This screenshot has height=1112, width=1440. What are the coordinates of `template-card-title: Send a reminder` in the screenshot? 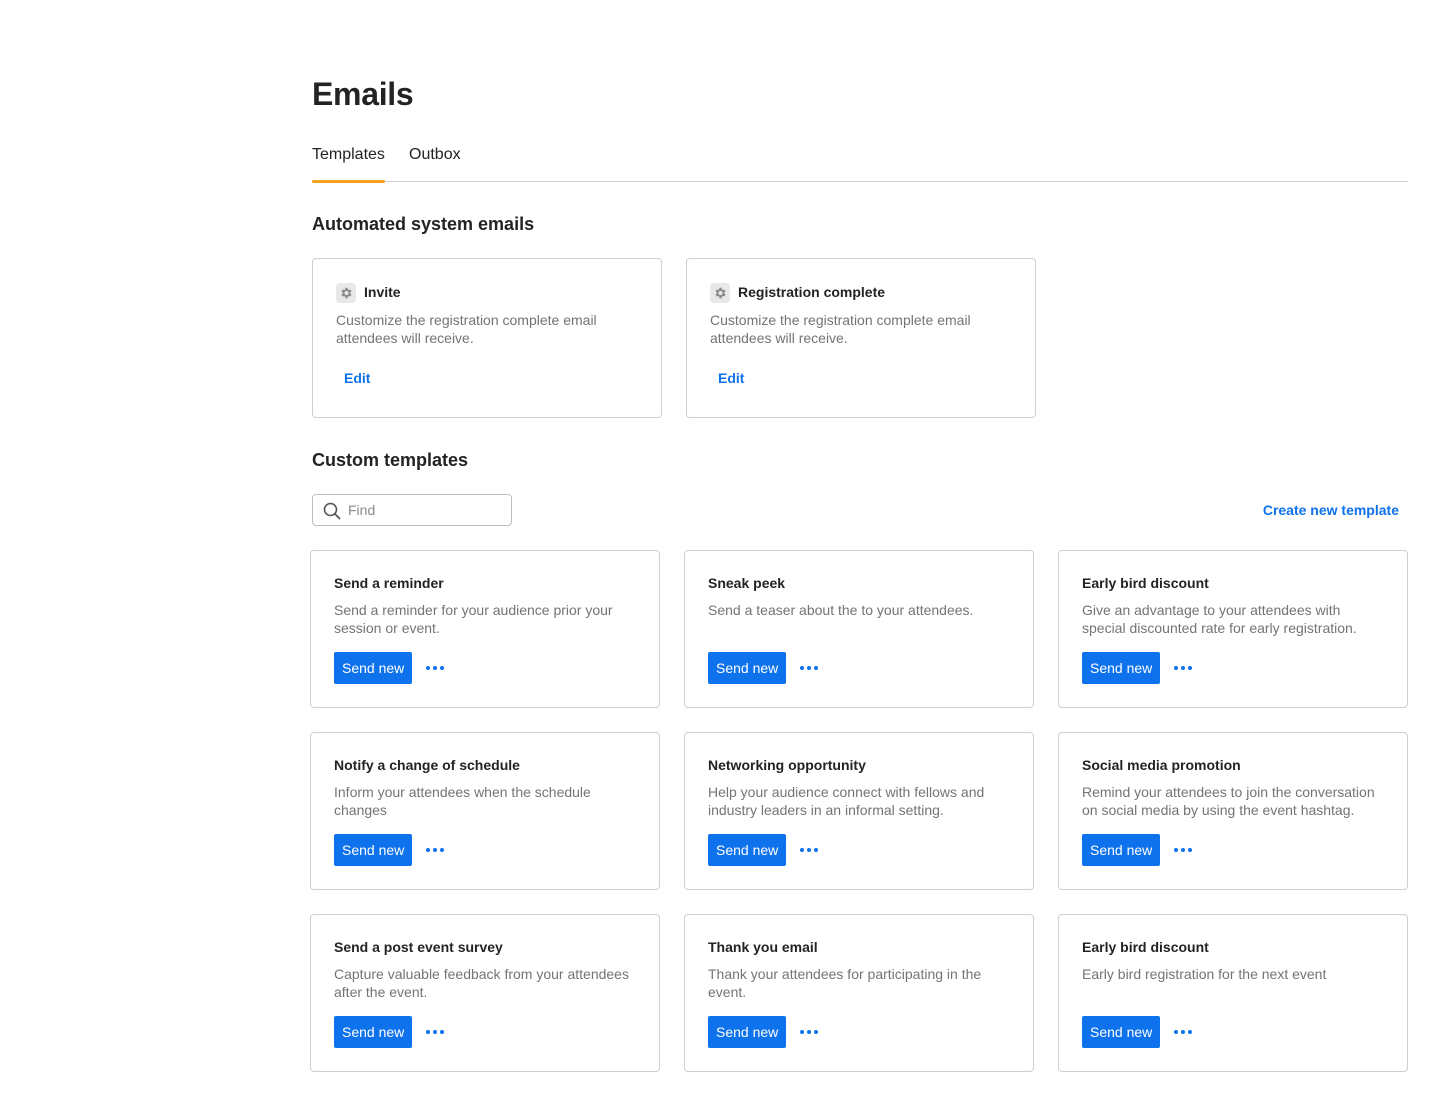 It's located at (389, 583).